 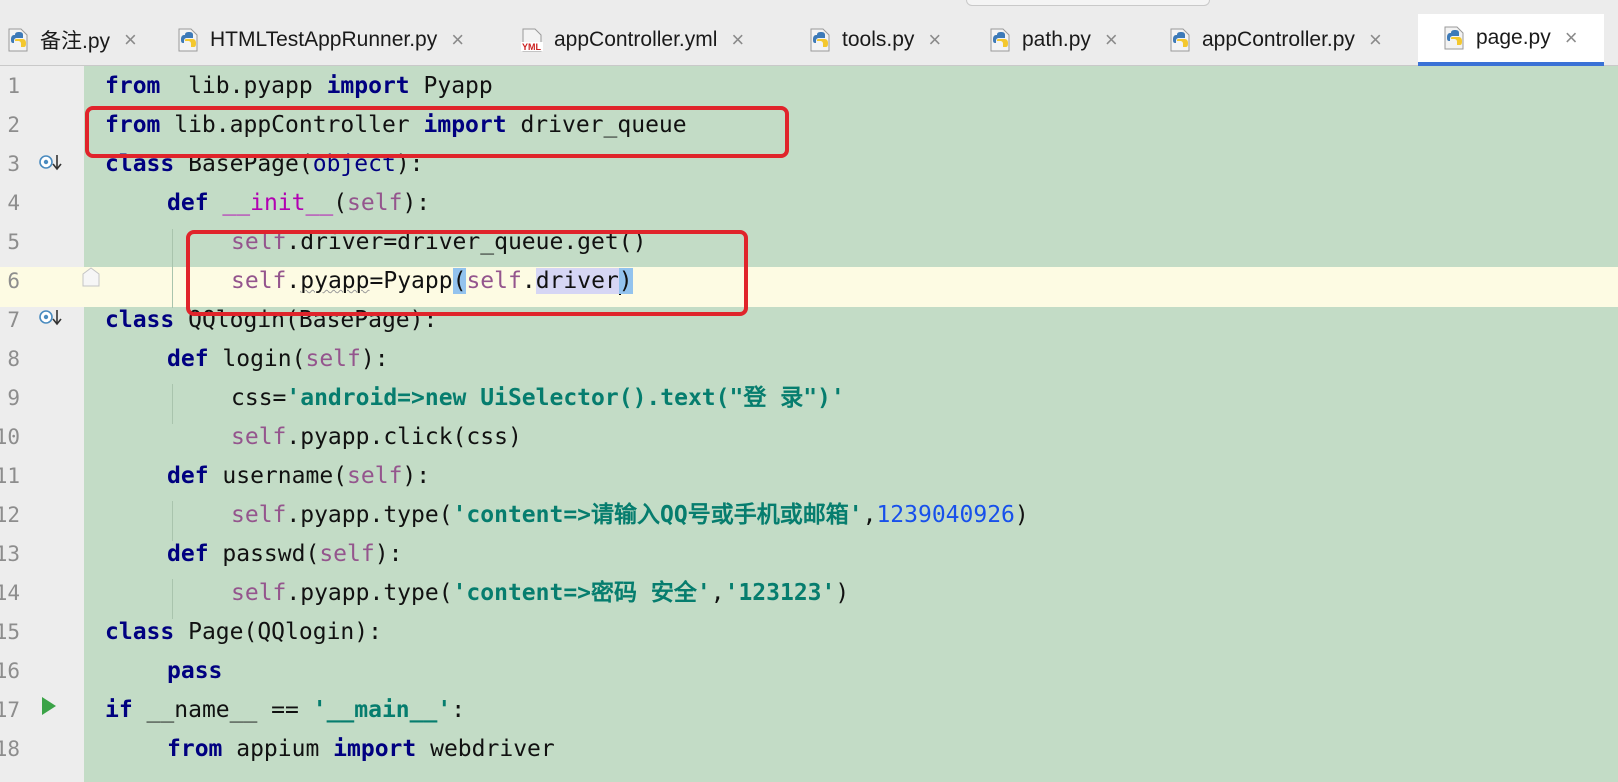 I want to click on tab-appcontroller-py: appController.py ×, so click(x=1292, y=40).